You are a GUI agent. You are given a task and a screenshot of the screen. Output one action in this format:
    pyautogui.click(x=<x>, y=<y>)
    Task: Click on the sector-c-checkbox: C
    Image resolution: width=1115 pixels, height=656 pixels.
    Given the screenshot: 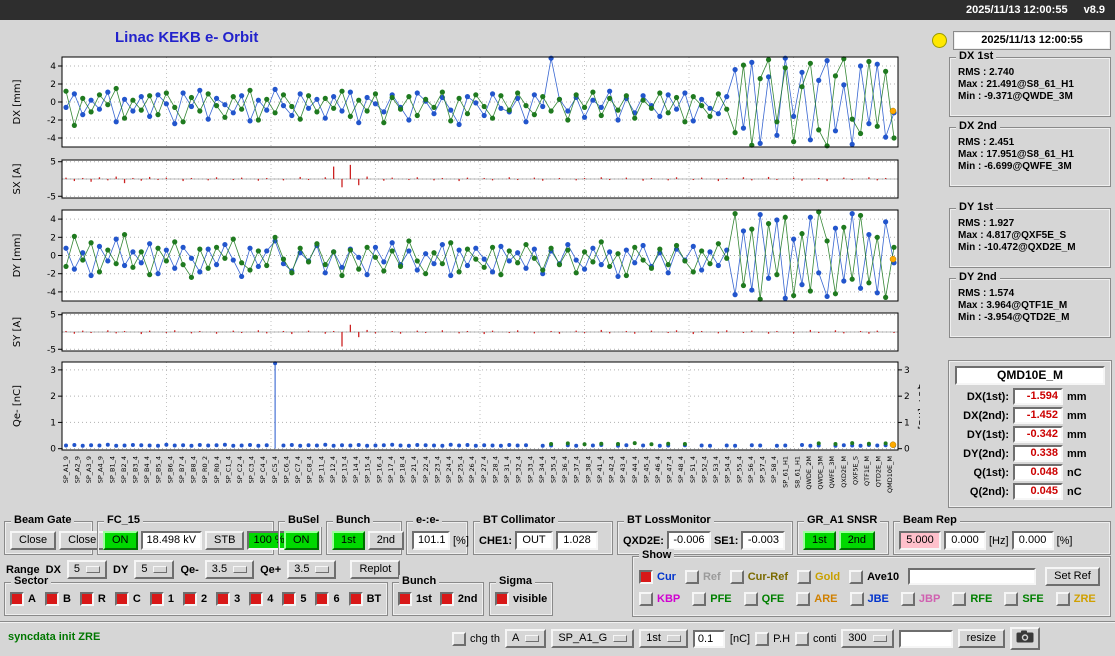 What is the action you would take?
    pyautogui.click(x=127, y=599)
    